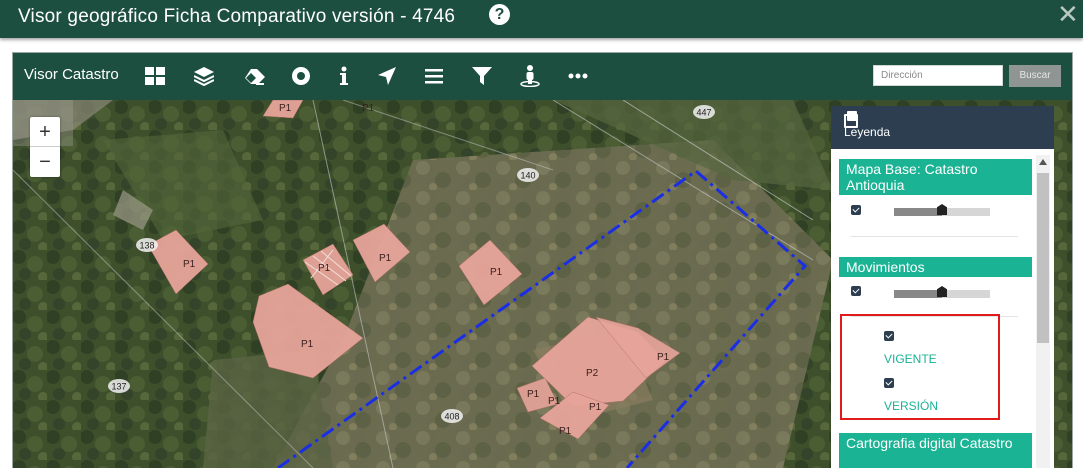 This screenshot has width=1083, height=468. I want to click on zoom-control: + −, so click(45, 147).